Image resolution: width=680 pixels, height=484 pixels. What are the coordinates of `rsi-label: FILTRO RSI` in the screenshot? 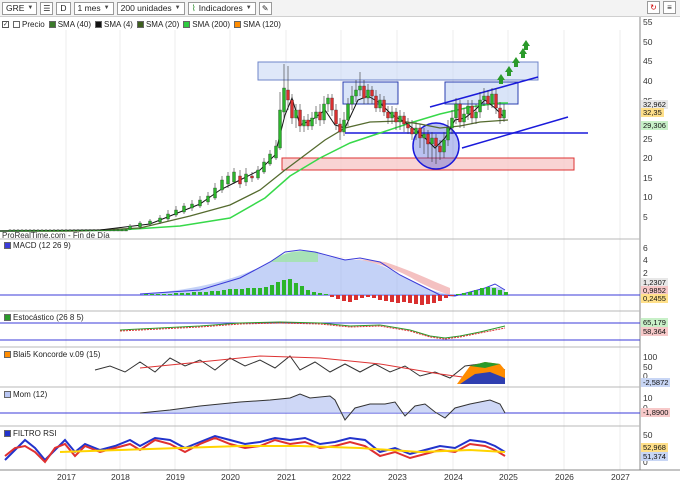 It's located at (30, 433).